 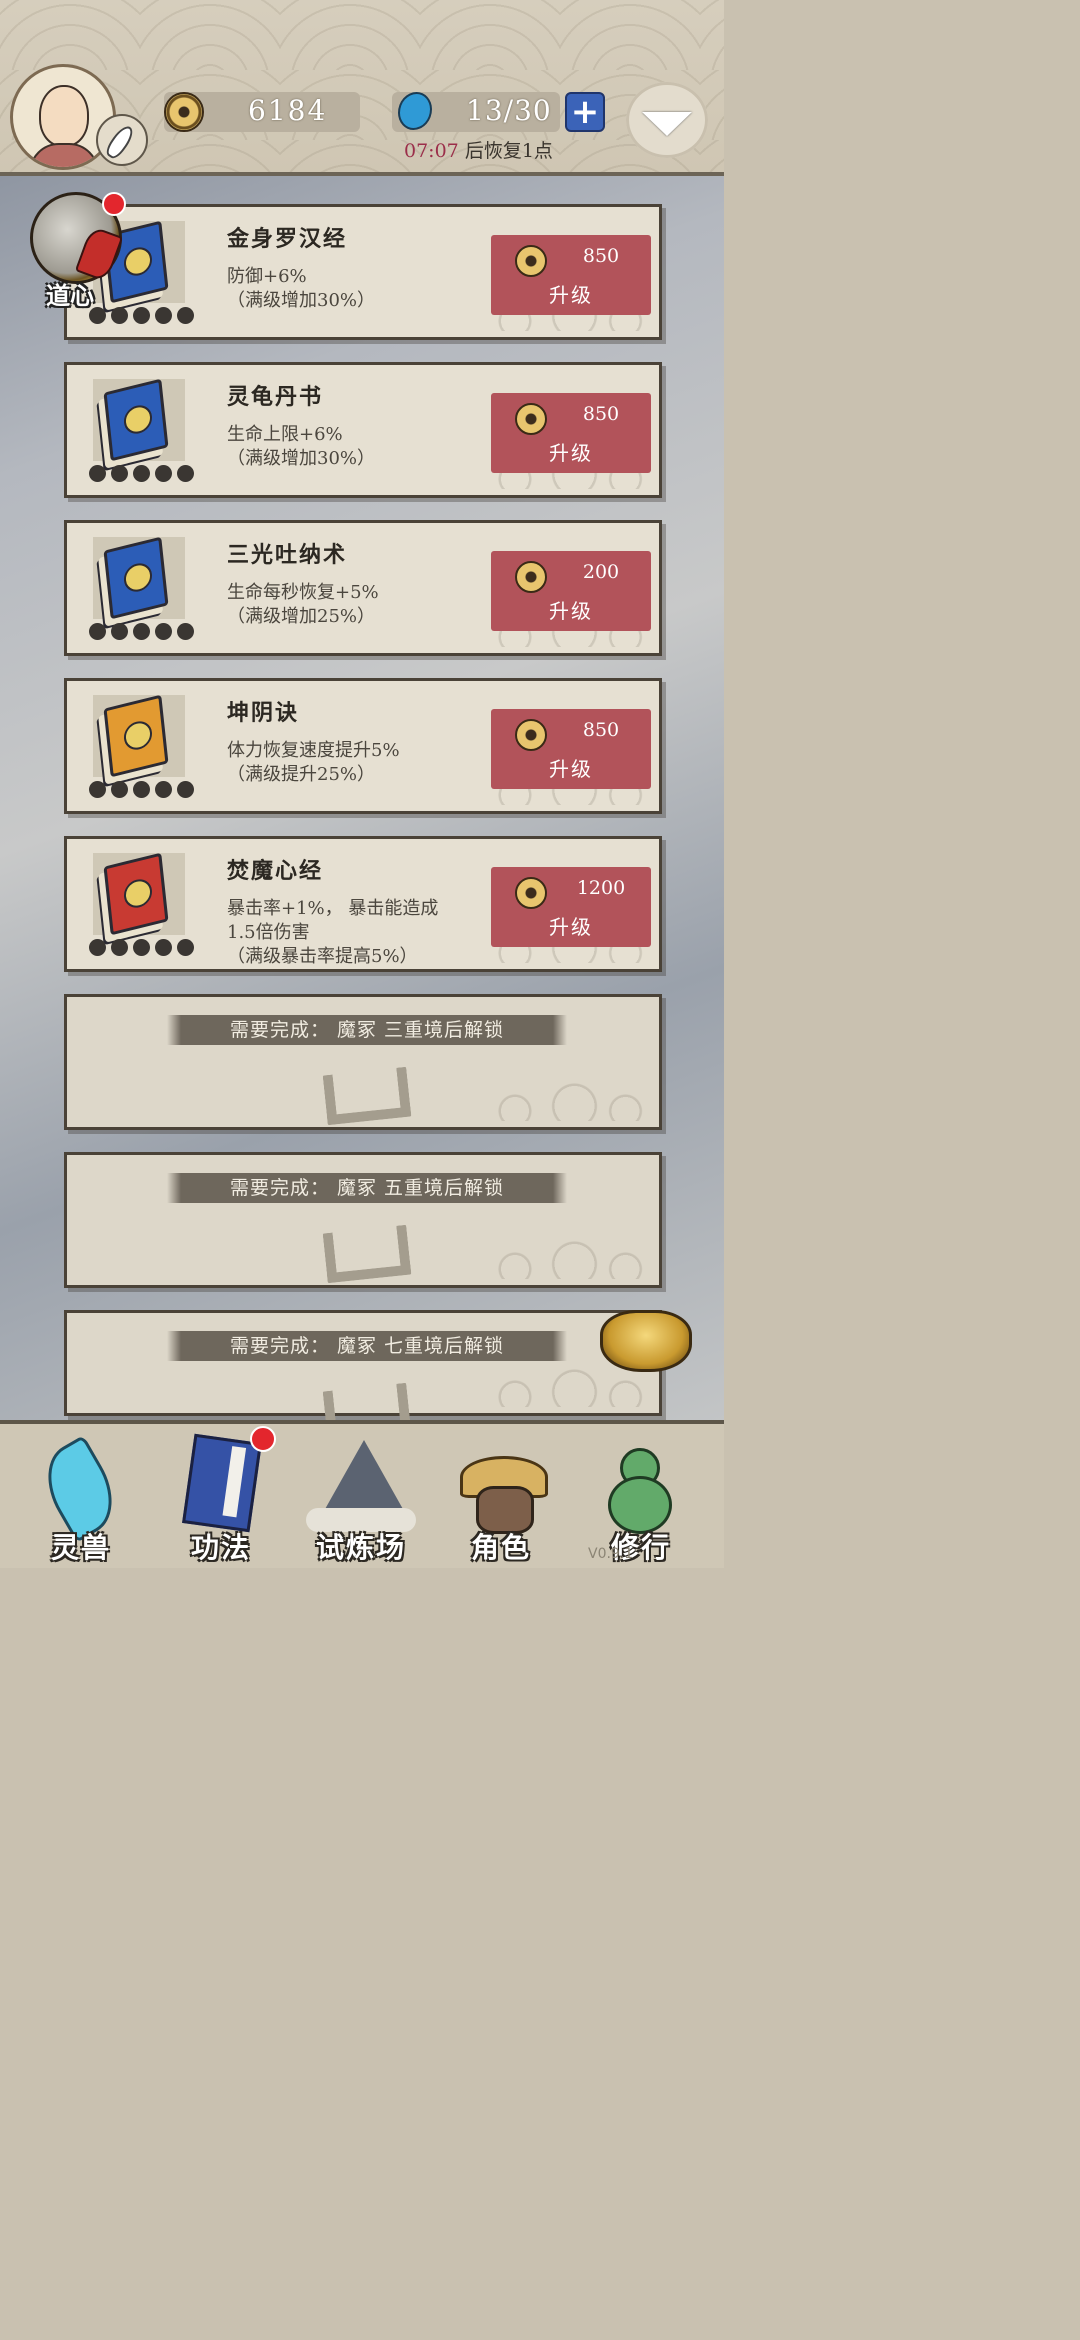 I want to click on blue-book-icon, so click(x=136, y=420).